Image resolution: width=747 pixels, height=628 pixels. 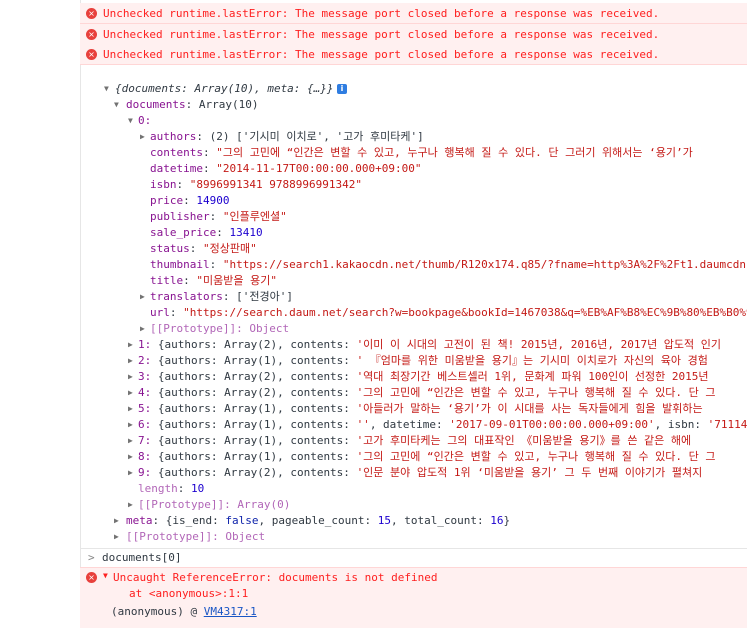 What do you see at coordinates (158, 488) in the screenshot?
I see `property-key: length` at bounding box center [158, 488].